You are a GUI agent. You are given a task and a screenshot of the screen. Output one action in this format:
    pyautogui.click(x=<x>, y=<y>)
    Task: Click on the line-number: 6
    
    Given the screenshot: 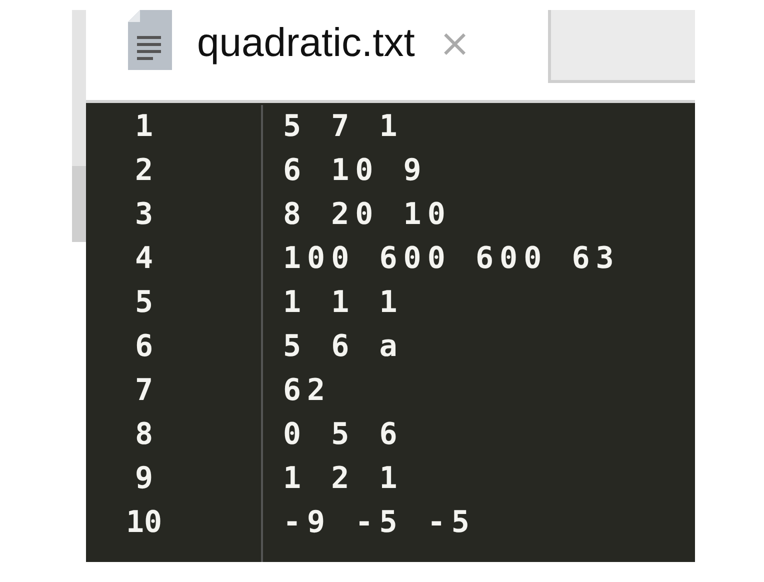 What is the action you would take?
    pyautogui.click(x=144, y=347)
    